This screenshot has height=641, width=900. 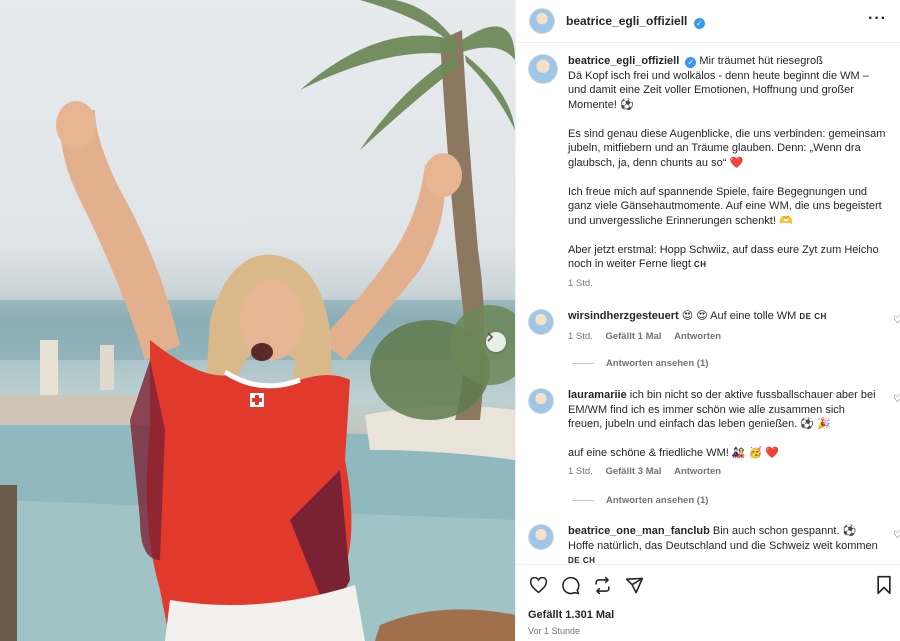 I want to click on comment-likes: Gefällt 1 Mal, so click(x=633, y=336).